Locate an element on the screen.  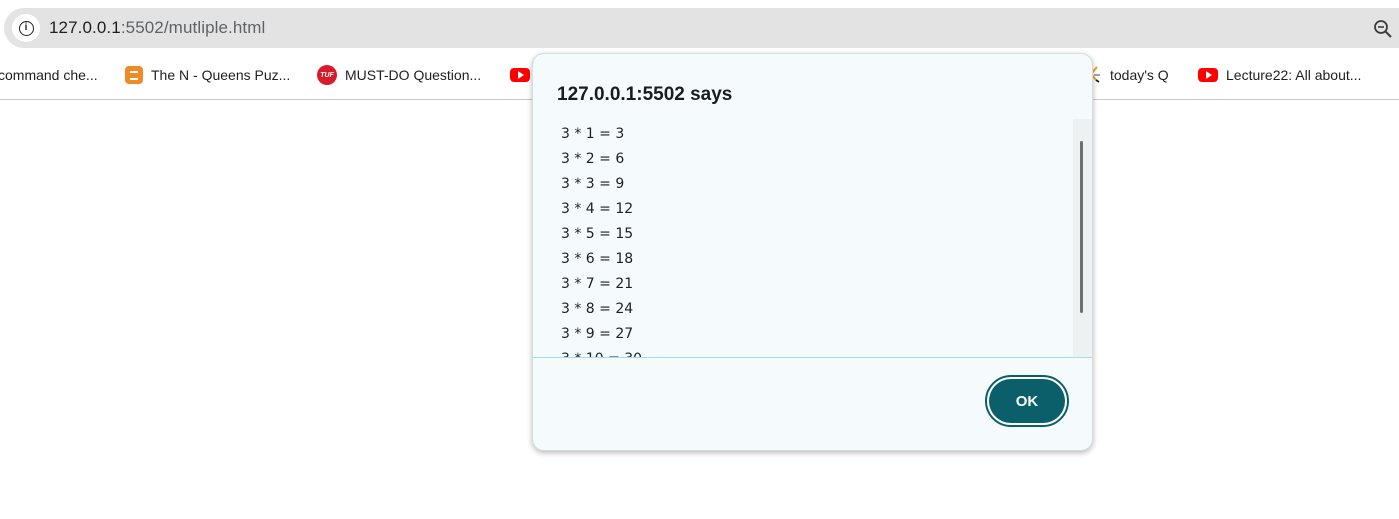
scrollbar-thumb is located at coordinates (1081, 227).